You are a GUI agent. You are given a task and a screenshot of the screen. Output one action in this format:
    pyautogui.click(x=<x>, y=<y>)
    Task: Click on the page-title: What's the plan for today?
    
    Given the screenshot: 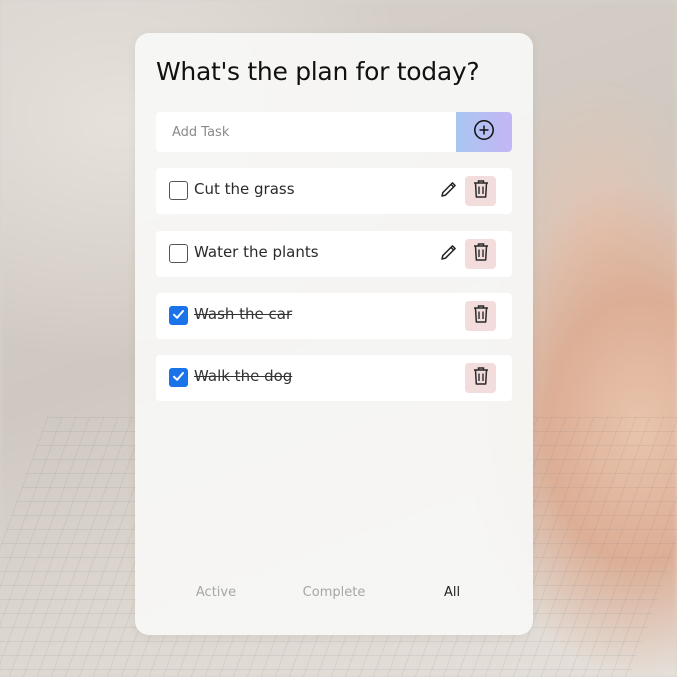 What is the action you would take?
    pyautogui.click(x=318, y=71)
    